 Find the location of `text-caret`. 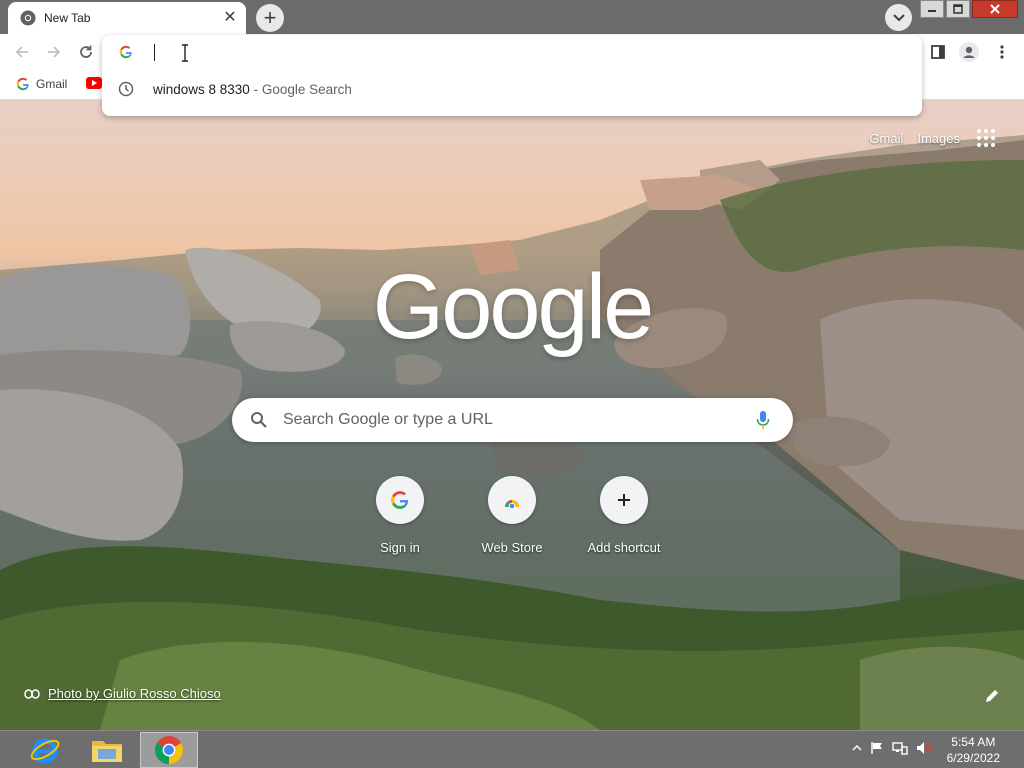

text-caret is located at coordinates (154, 52).